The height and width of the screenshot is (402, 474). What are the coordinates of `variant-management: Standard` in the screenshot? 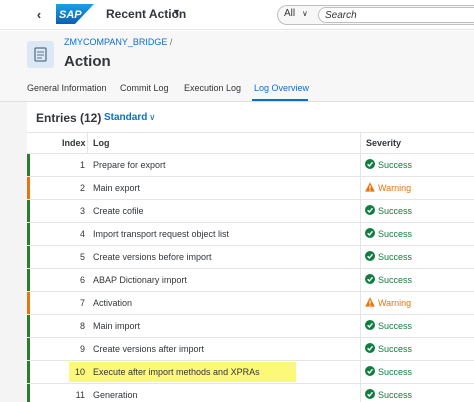 It's located at (125, 117).